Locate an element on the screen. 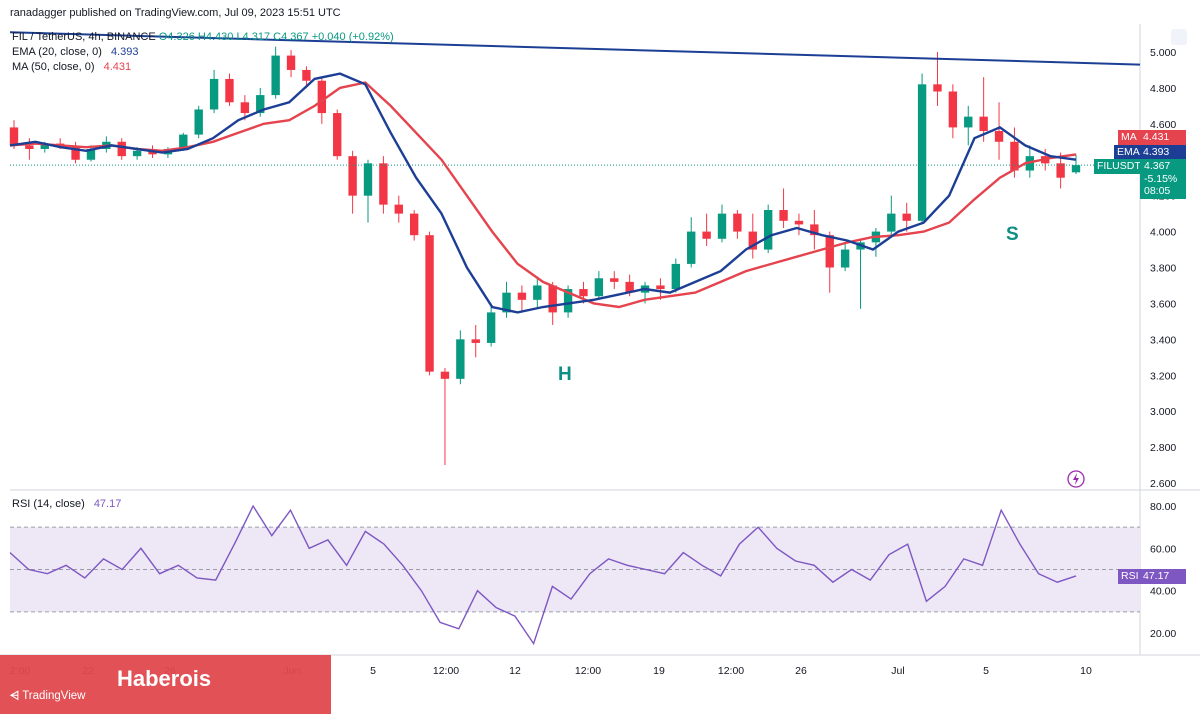  time-tick-label: Jul is located at coordinates (897, 671).